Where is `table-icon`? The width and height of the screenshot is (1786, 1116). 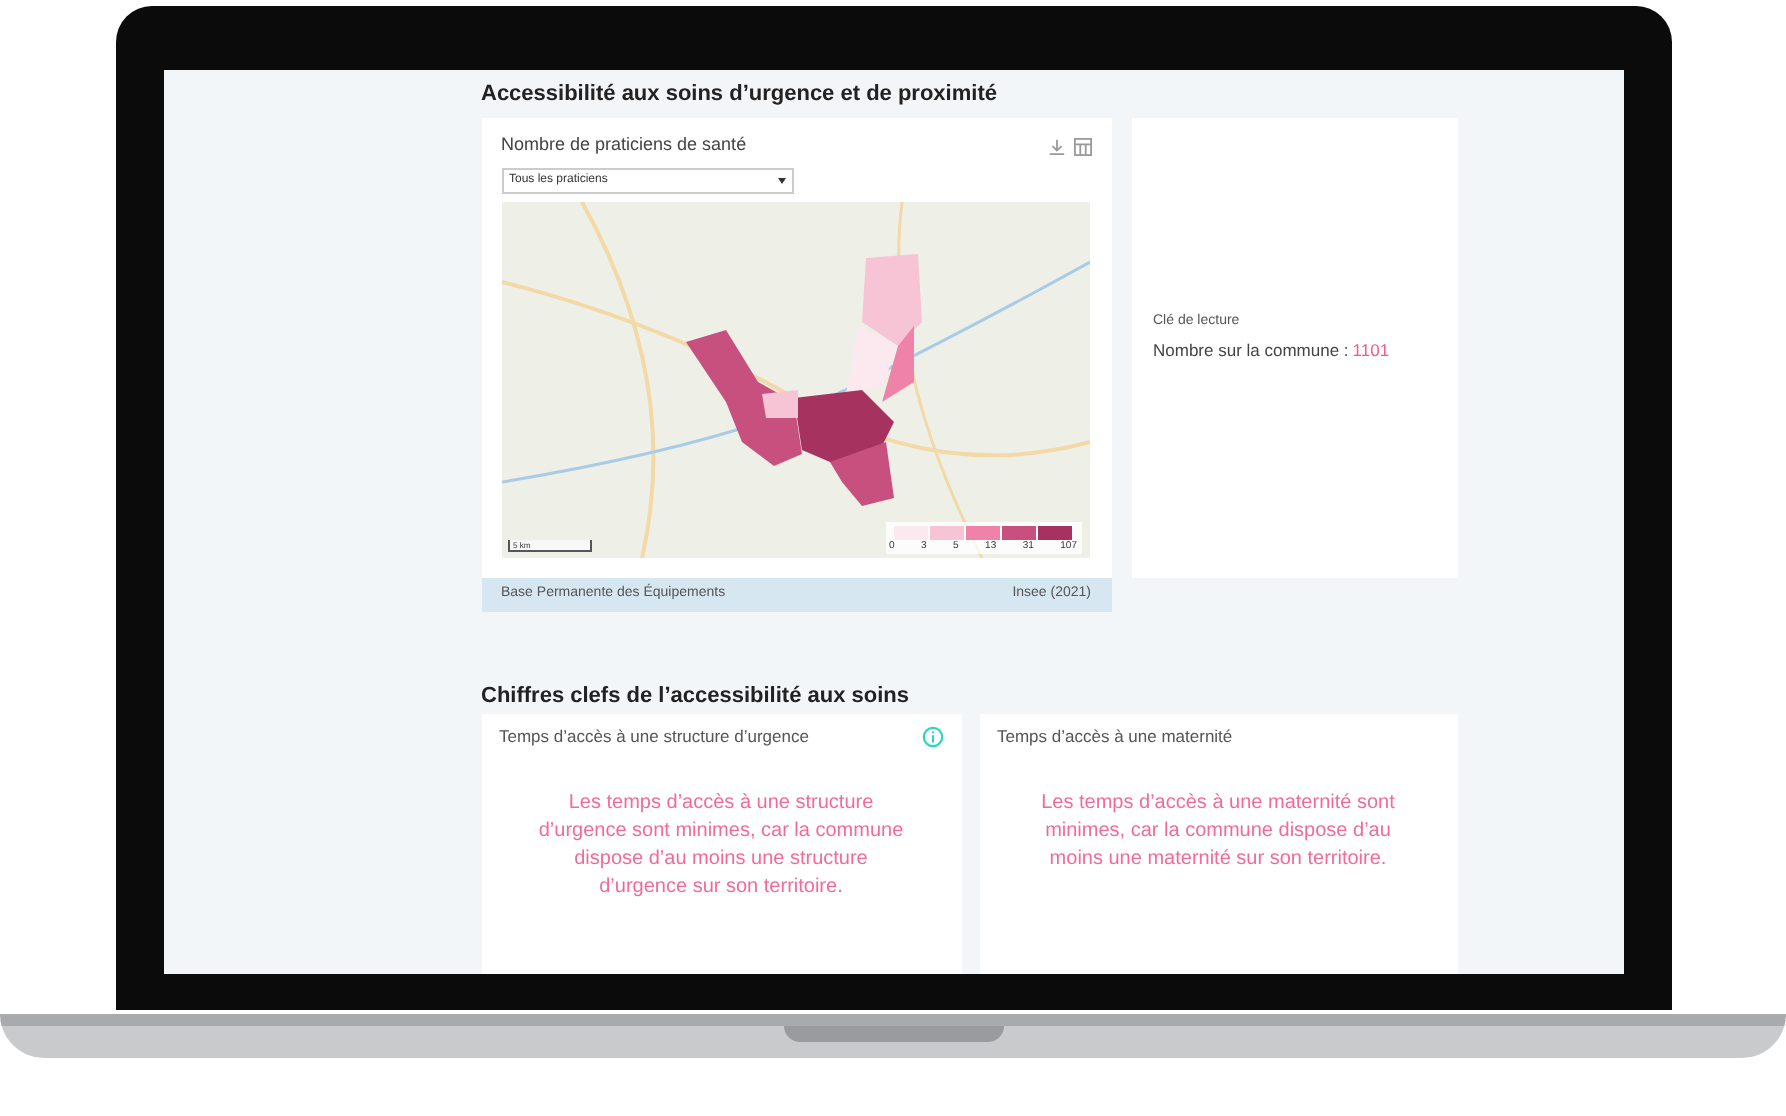
table-icon is located at coordinates (1082, 146).